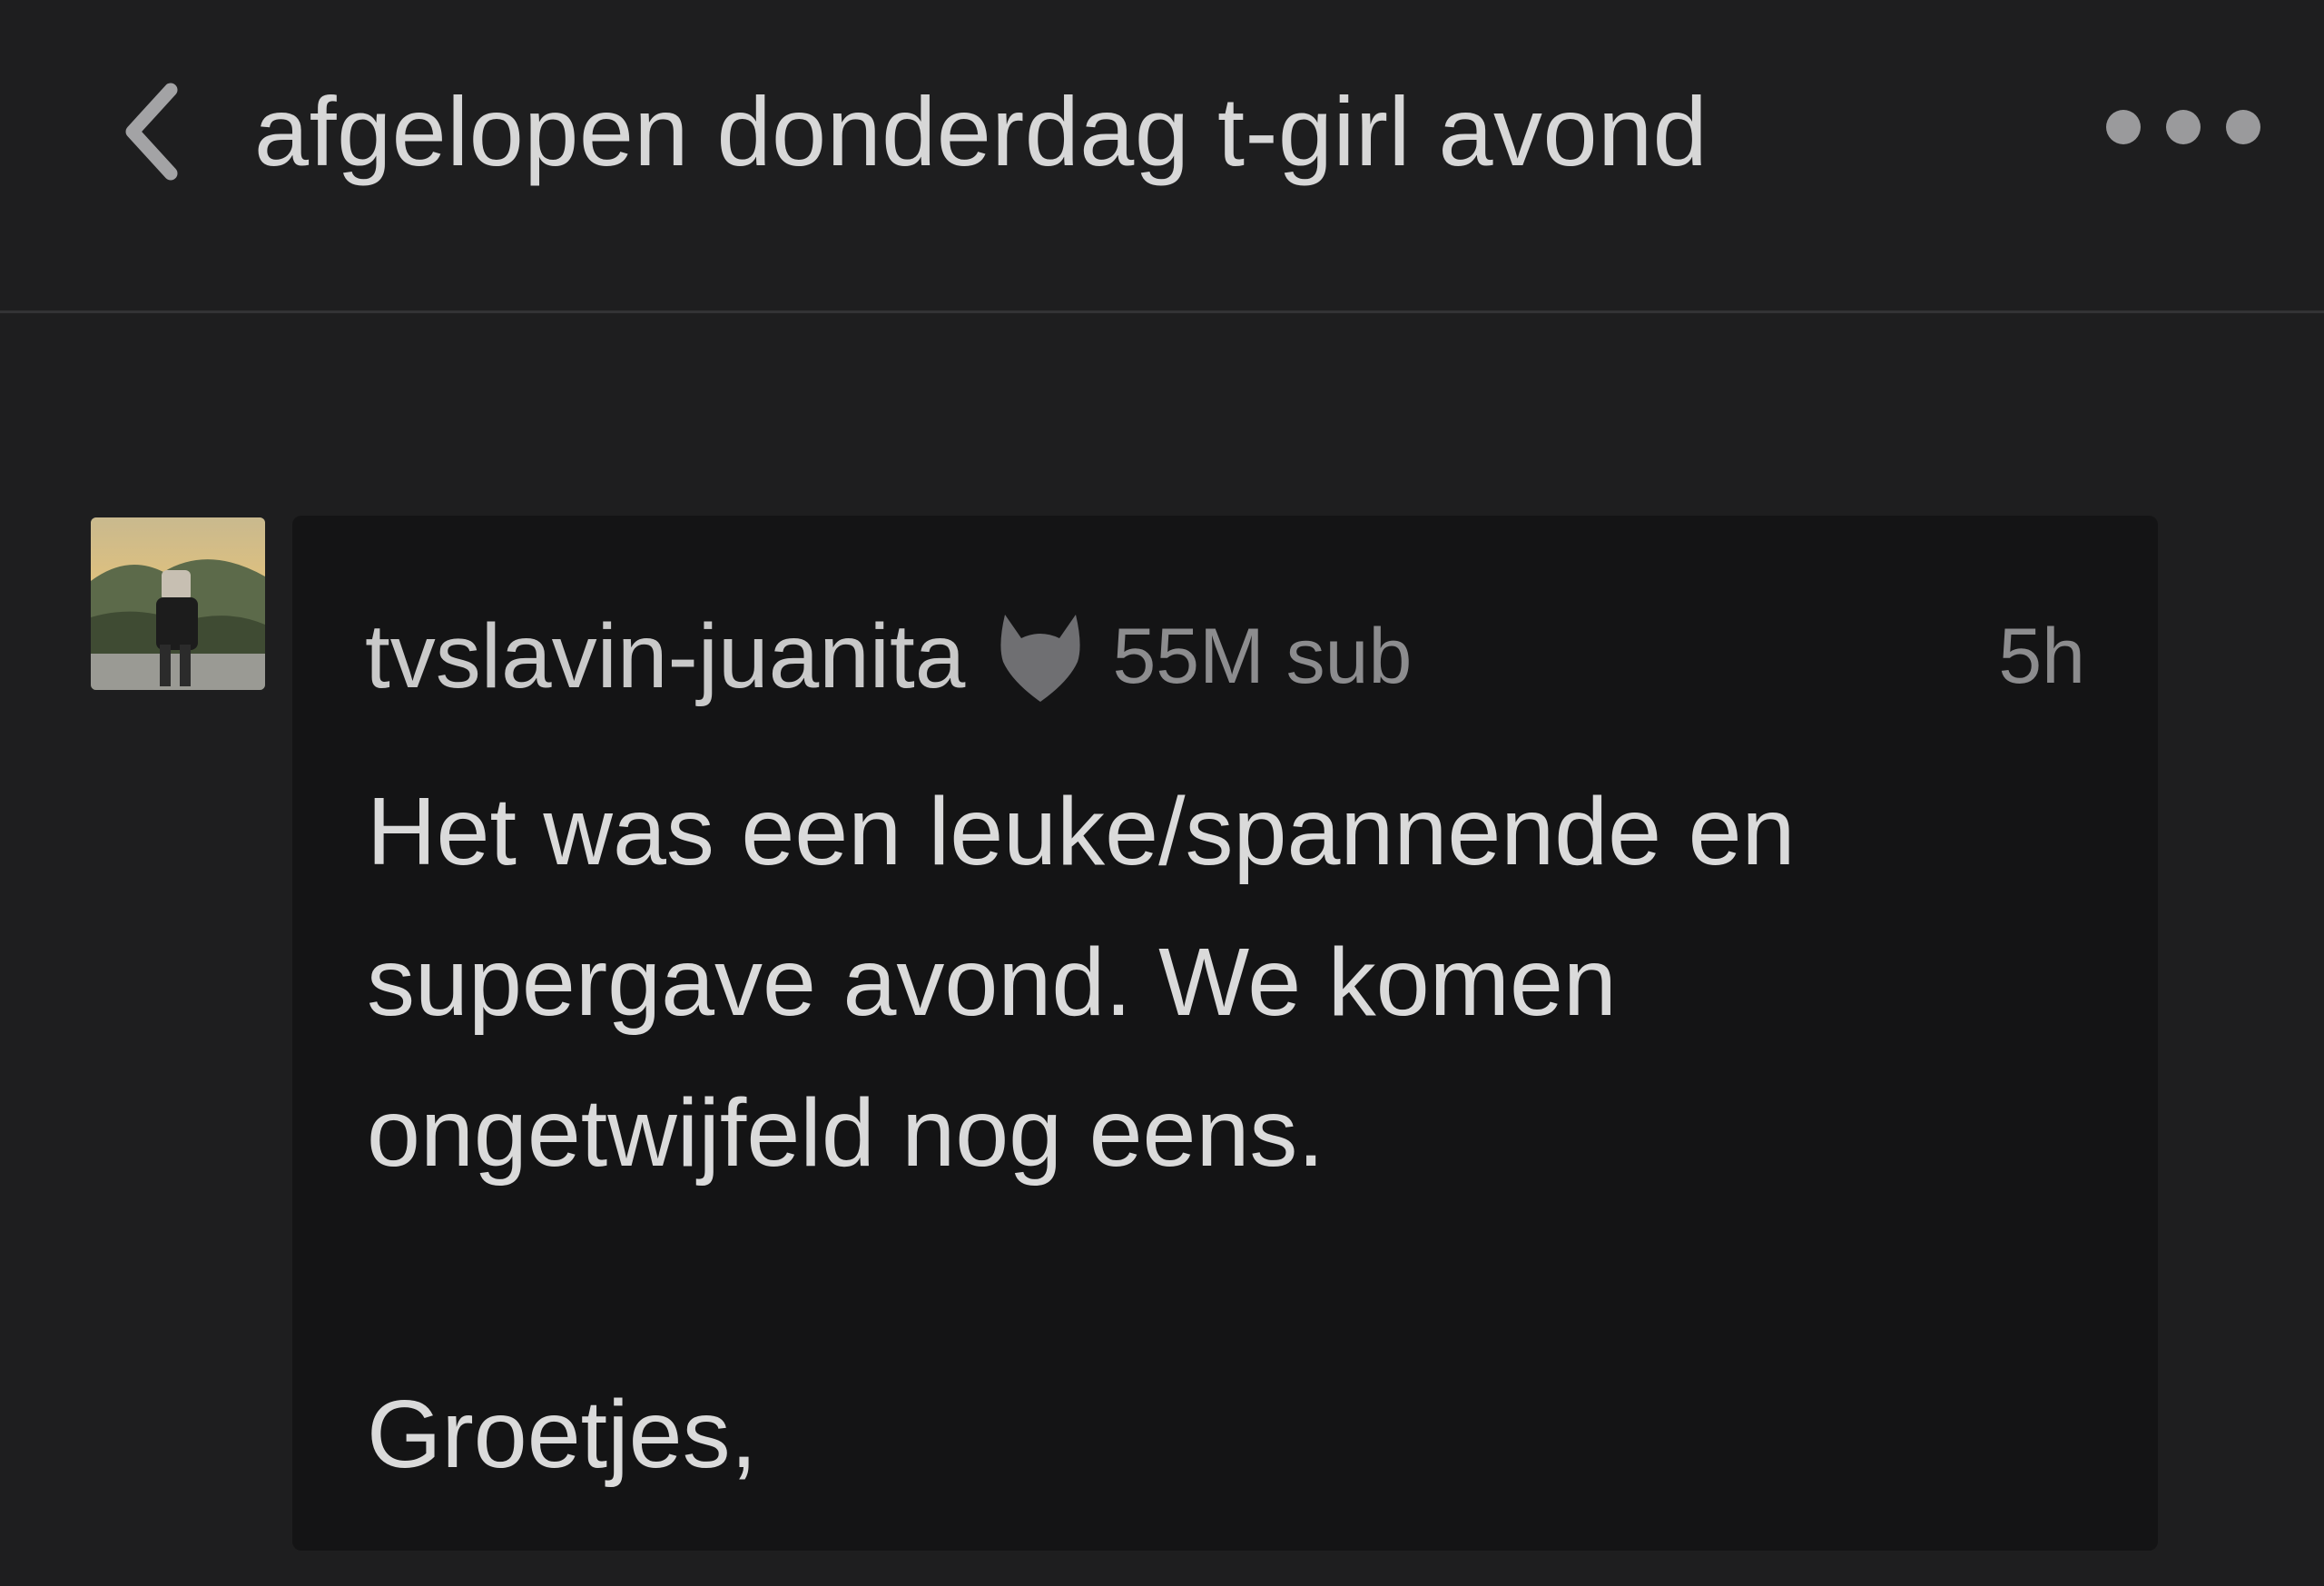 This screenshot has width=2324, height=1586. I want to click on post-meta: tvslavin-juanita 55M sub 5h, so click(1225, 656).